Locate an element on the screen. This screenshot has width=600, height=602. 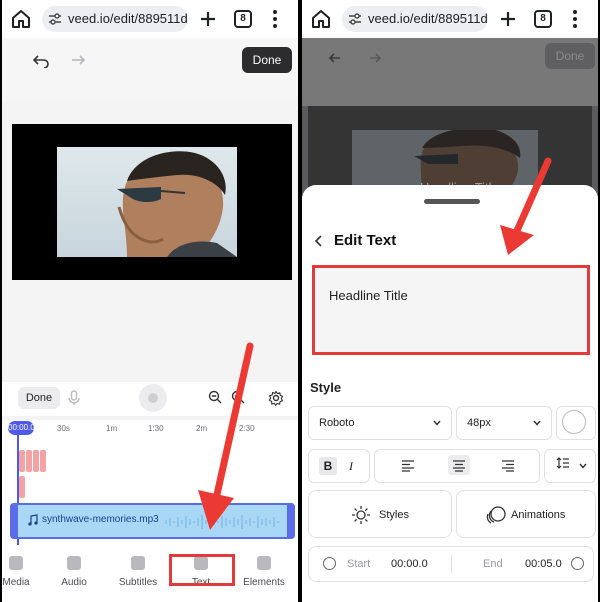
animations-button: Animations is located at coordinates (526, 514).